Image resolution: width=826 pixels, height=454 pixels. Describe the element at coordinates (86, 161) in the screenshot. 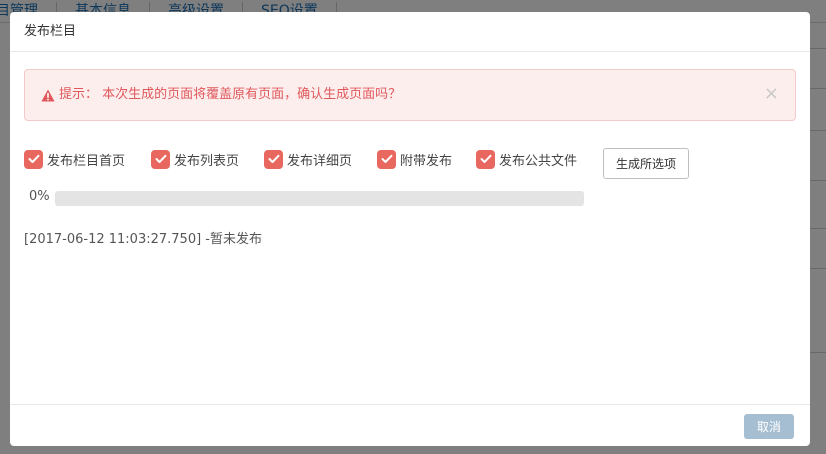

I see `option-label: 发布栏目首页` at that location.